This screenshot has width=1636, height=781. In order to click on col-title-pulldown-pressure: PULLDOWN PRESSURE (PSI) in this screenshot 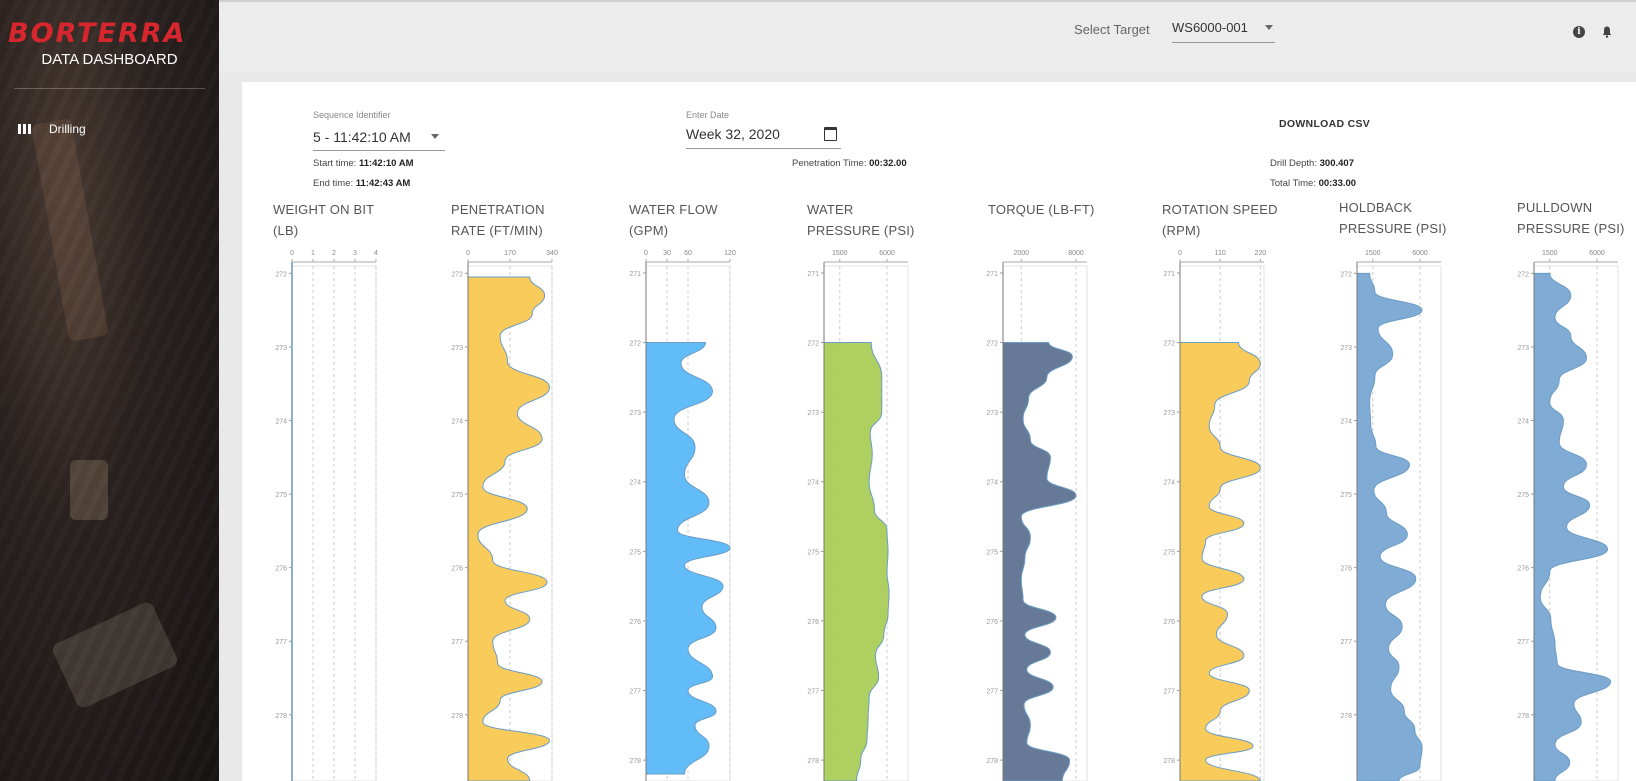, I will do `click(1571, 218)`.